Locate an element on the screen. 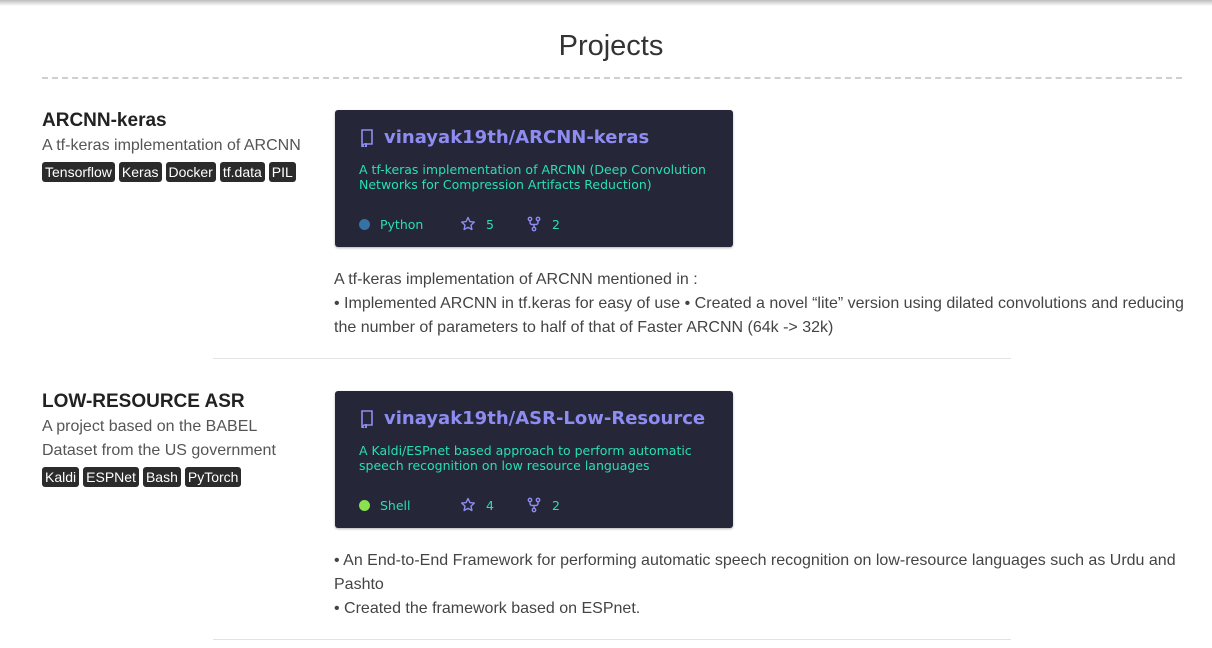 Image resolution: width=1212 pixels, height=648 pixels. repo-language: Python is located at coordinates (402, 224).